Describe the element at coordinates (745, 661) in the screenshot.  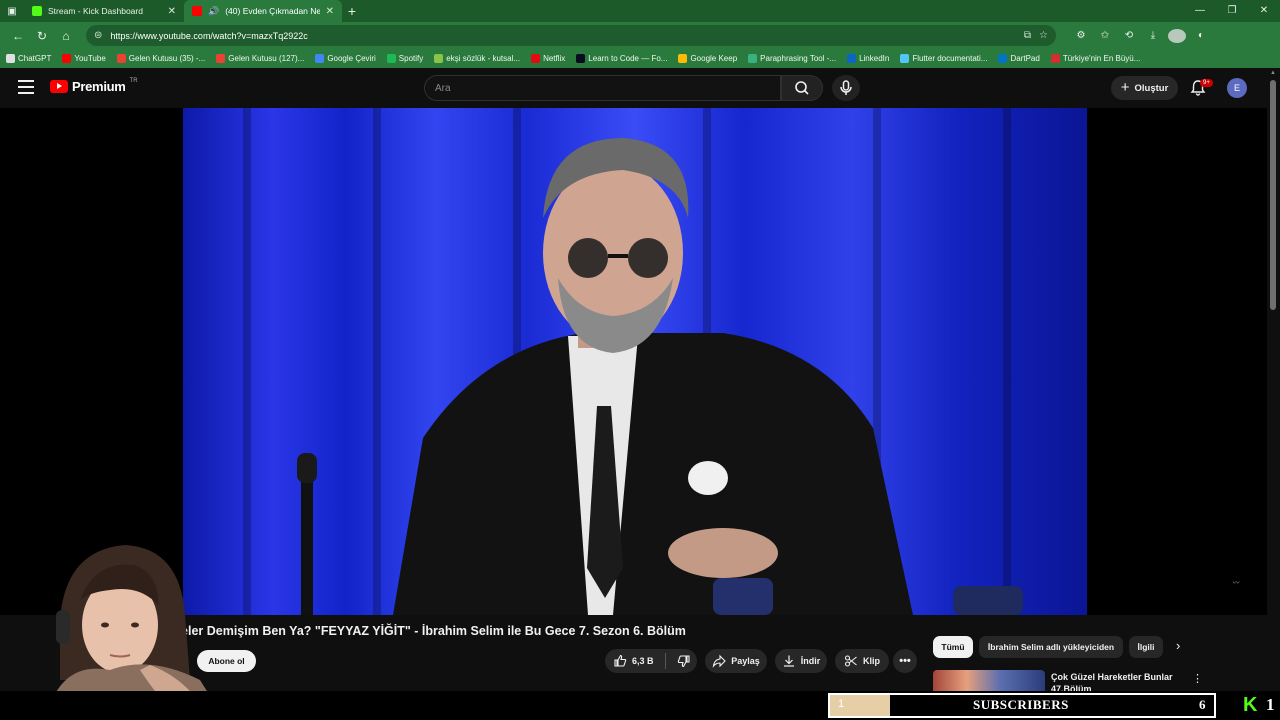
I see `share-label: Paylaş` at that location.